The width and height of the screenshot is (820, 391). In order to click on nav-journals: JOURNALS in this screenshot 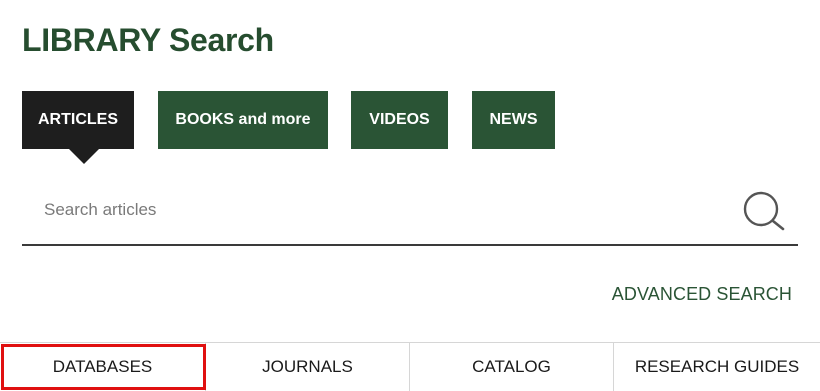, I will do `click(307, 367)`.